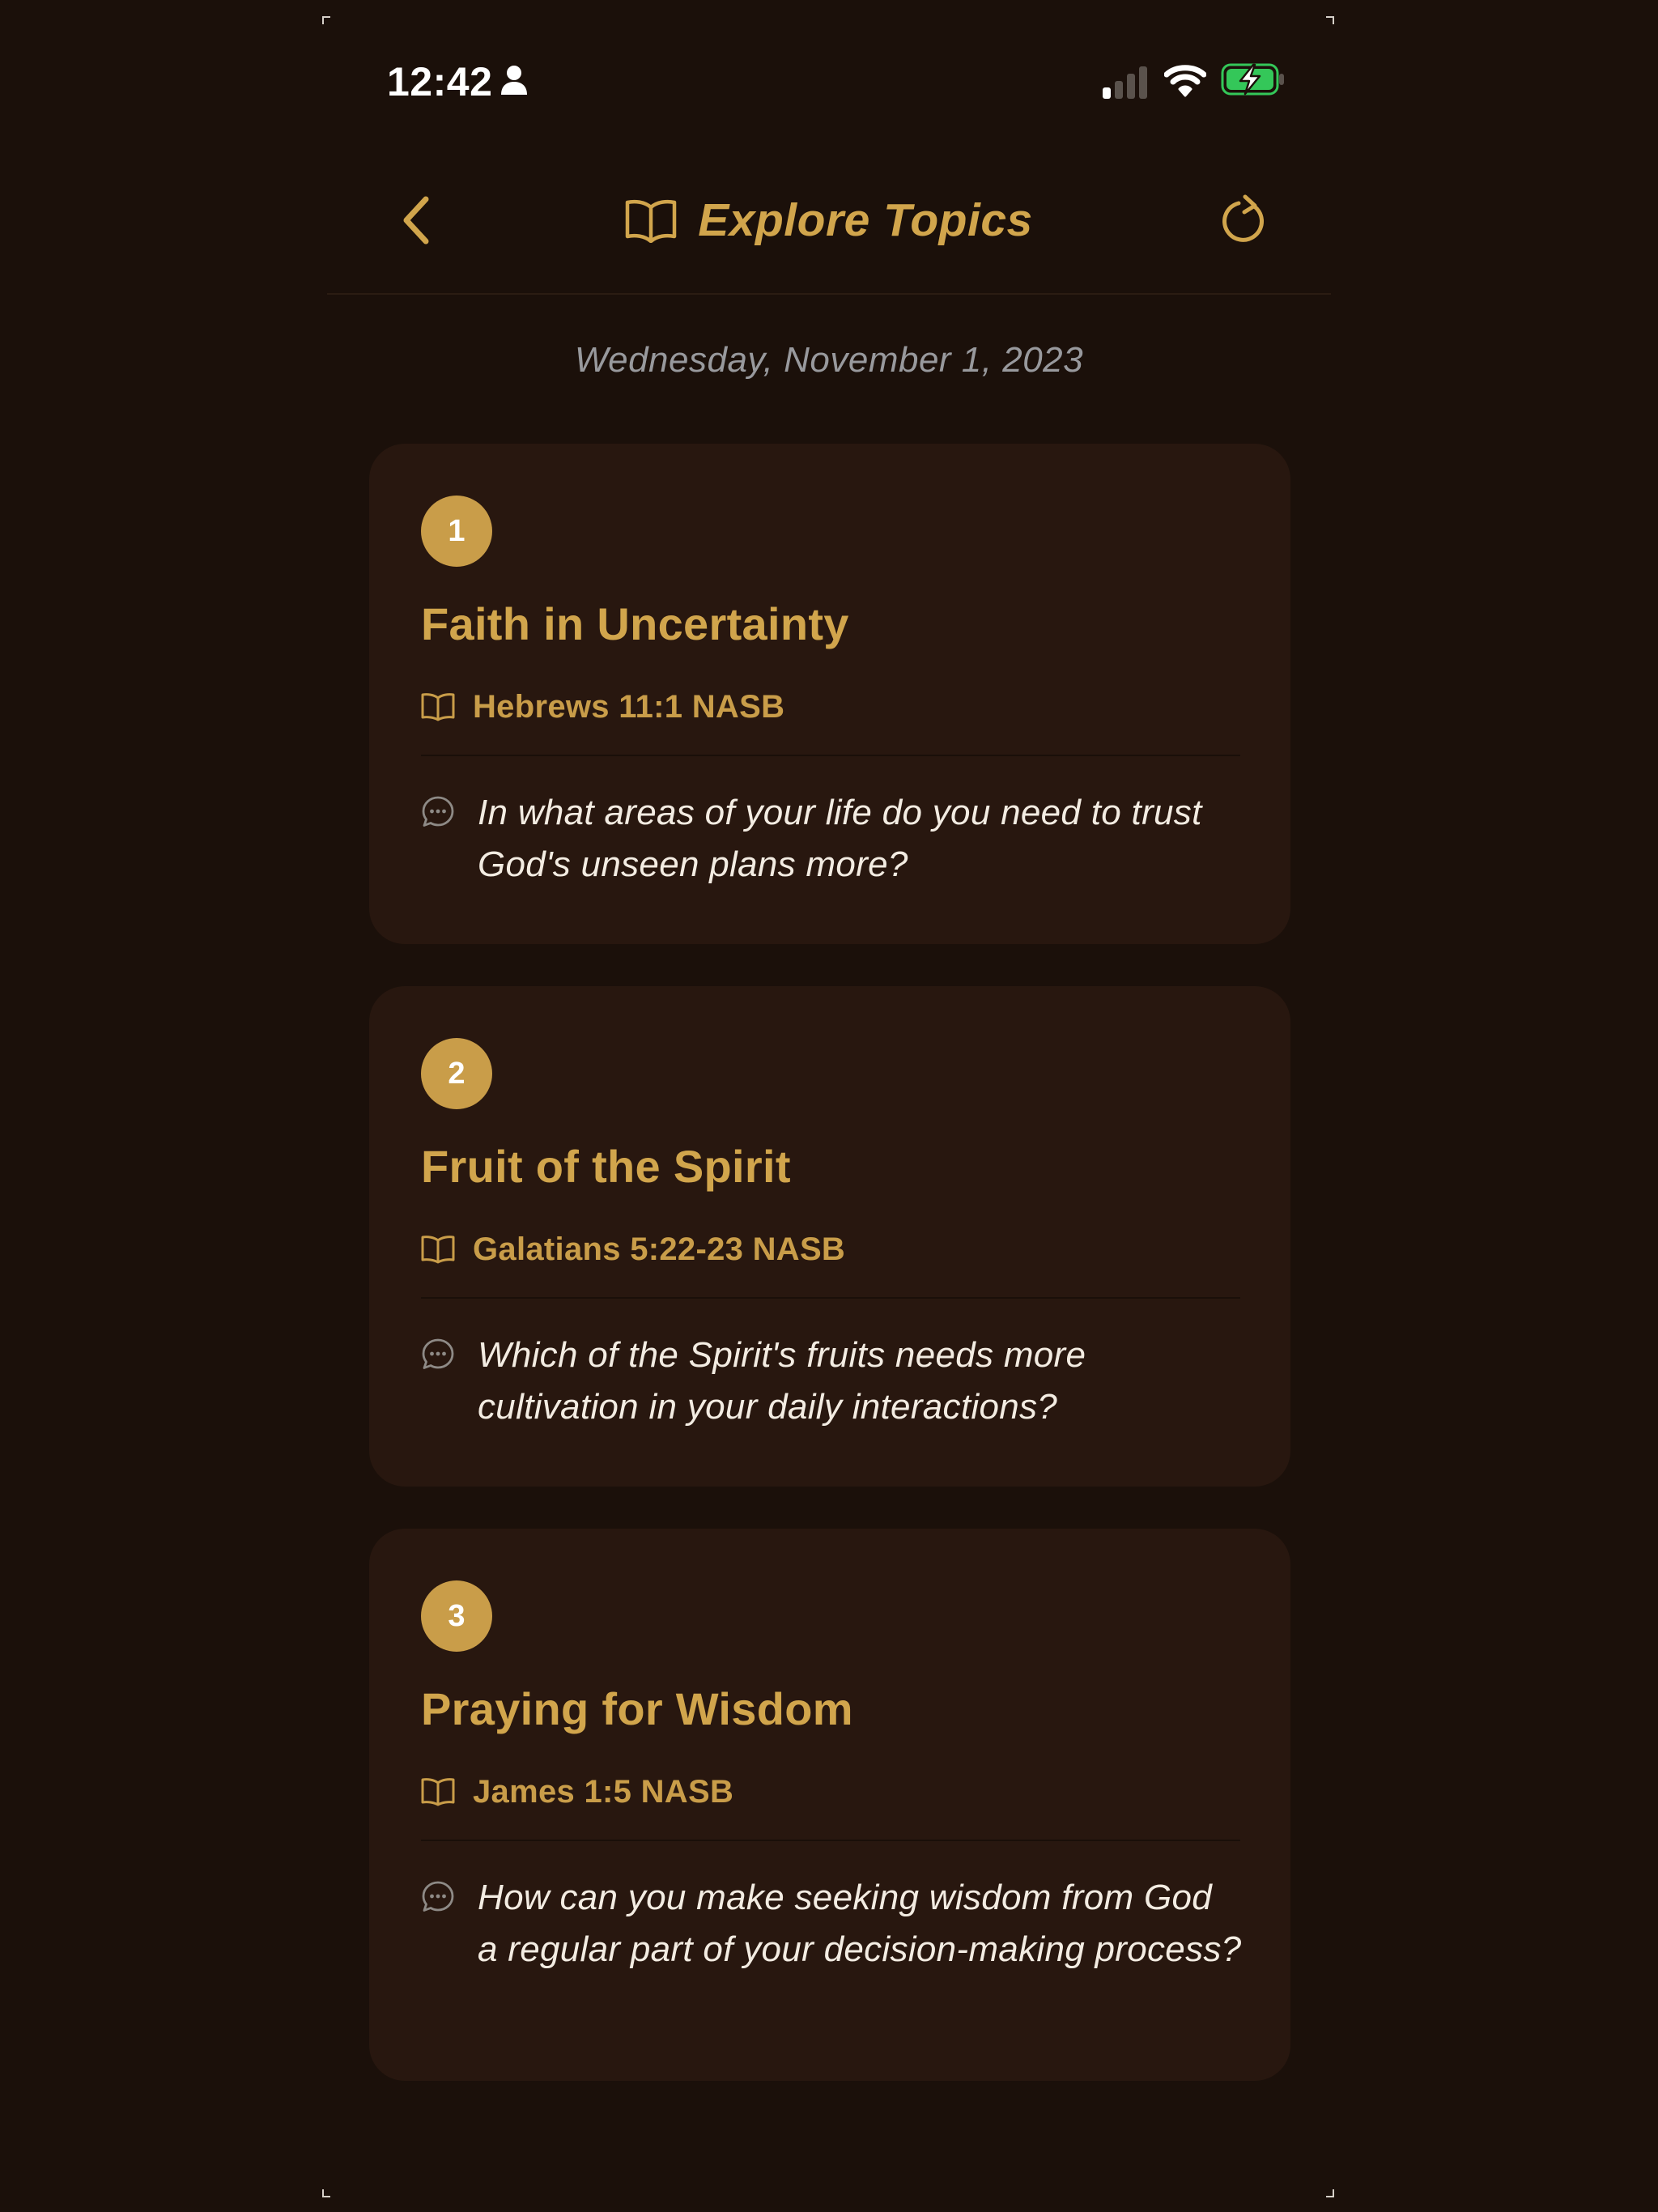 This screenshot has width=1658, height=2212. I want to click on topic-number-badge: 1, so click(456, 531).